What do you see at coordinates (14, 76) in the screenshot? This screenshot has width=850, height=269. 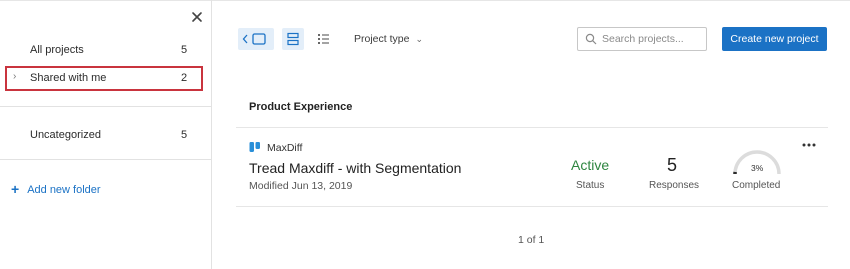 I see `chevron-right-icon: ›` at bounding box center [14, 76].